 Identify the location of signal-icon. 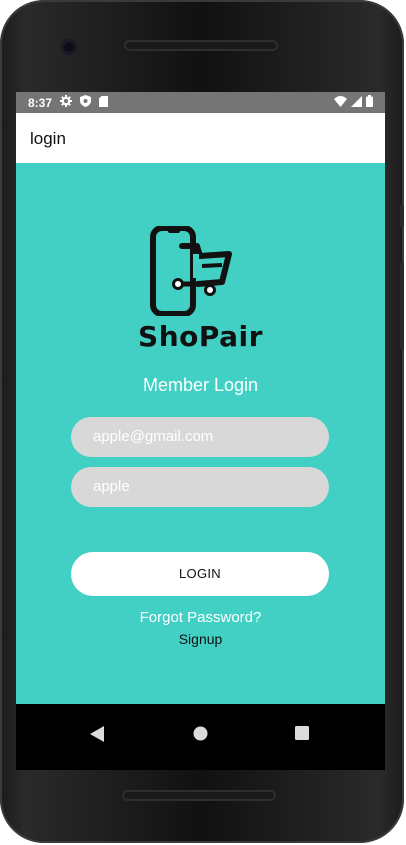
(356, 102).